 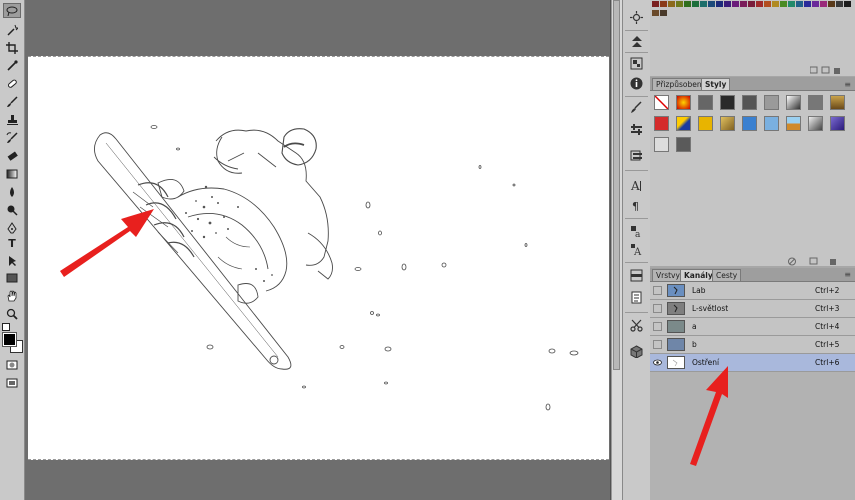 I want to click on tab-styles: Styly, so click(x=716, y=84).